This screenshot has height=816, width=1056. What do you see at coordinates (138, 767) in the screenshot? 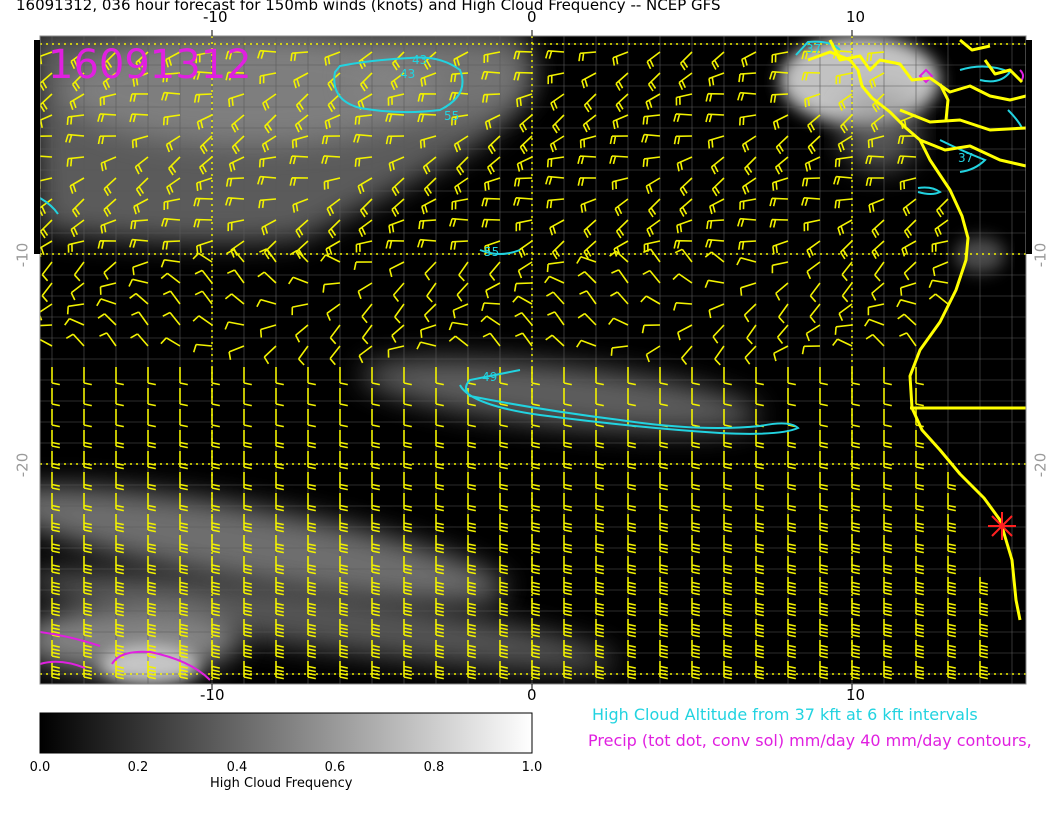
I see `colorbar-tick: 0.2` at bounding box center [138, 767].